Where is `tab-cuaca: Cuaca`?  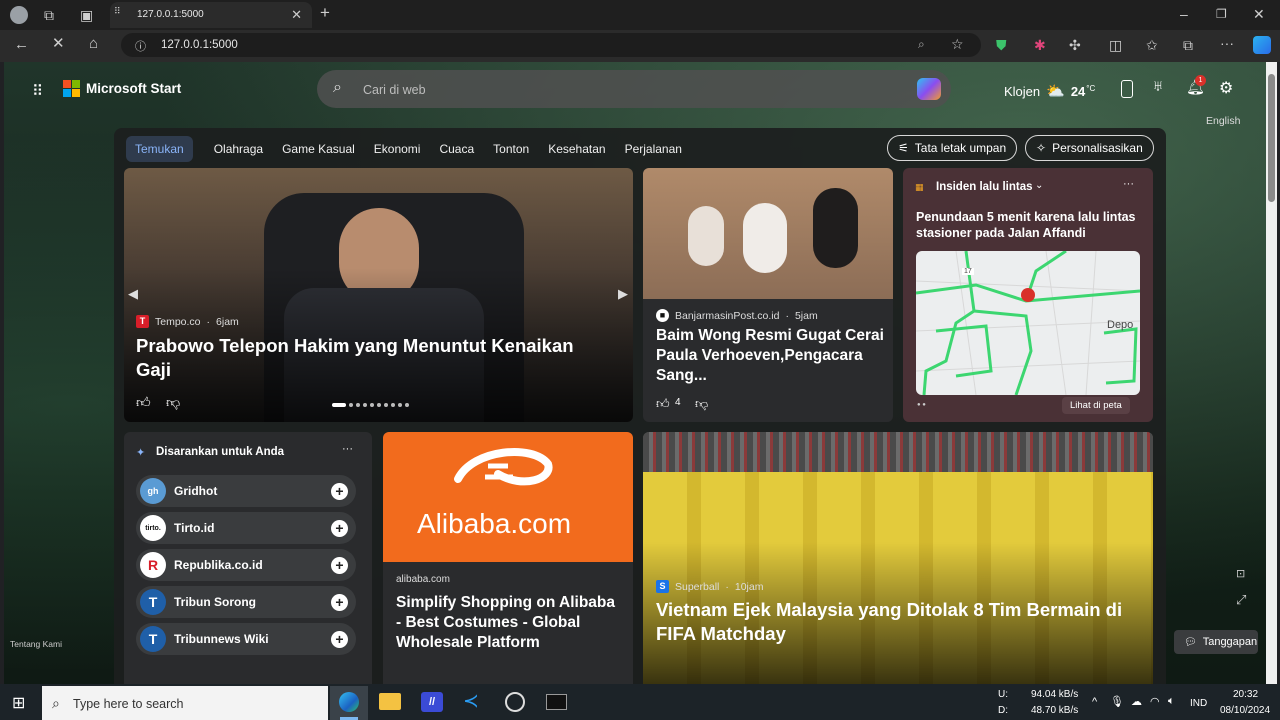 tab-cuaca: Cuaca is located at coordinates (456, 149).